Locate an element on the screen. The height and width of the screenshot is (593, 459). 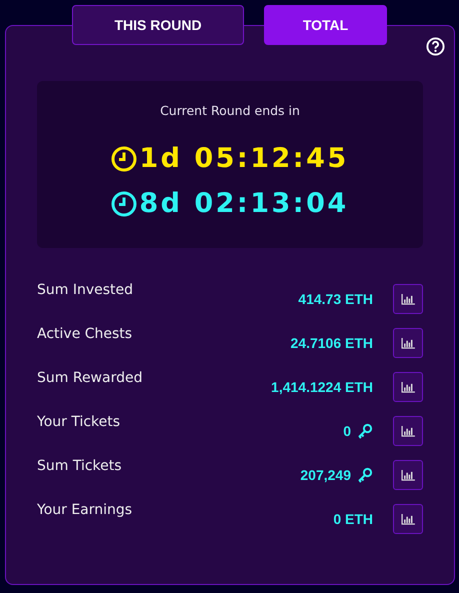
stat-label: Sum Rewarded is located at coordinates (90, 378).